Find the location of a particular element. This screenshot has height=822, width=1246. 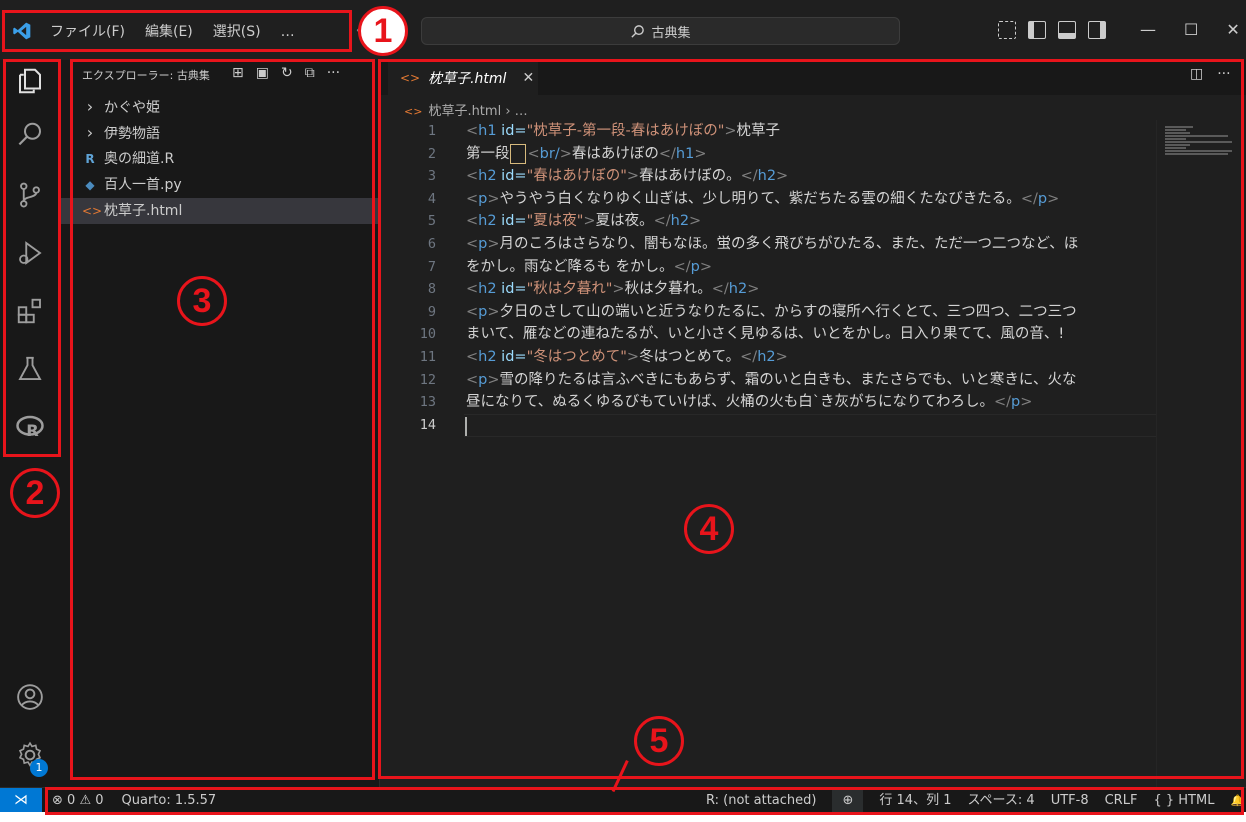

editor-more-icon: ··· is located at coordinates (1223, 74).